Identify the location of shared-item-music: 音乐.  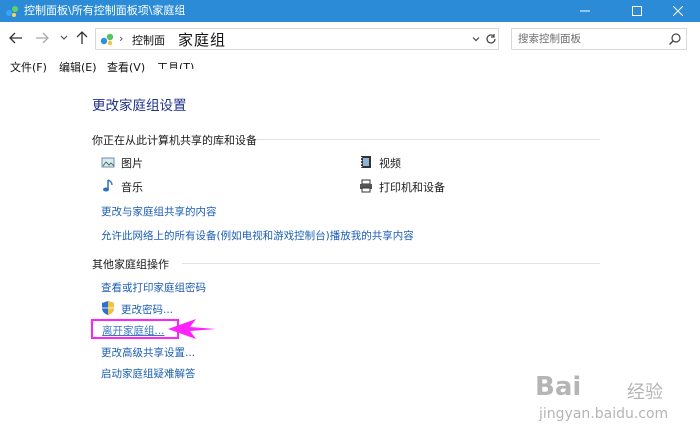
(151, 186).